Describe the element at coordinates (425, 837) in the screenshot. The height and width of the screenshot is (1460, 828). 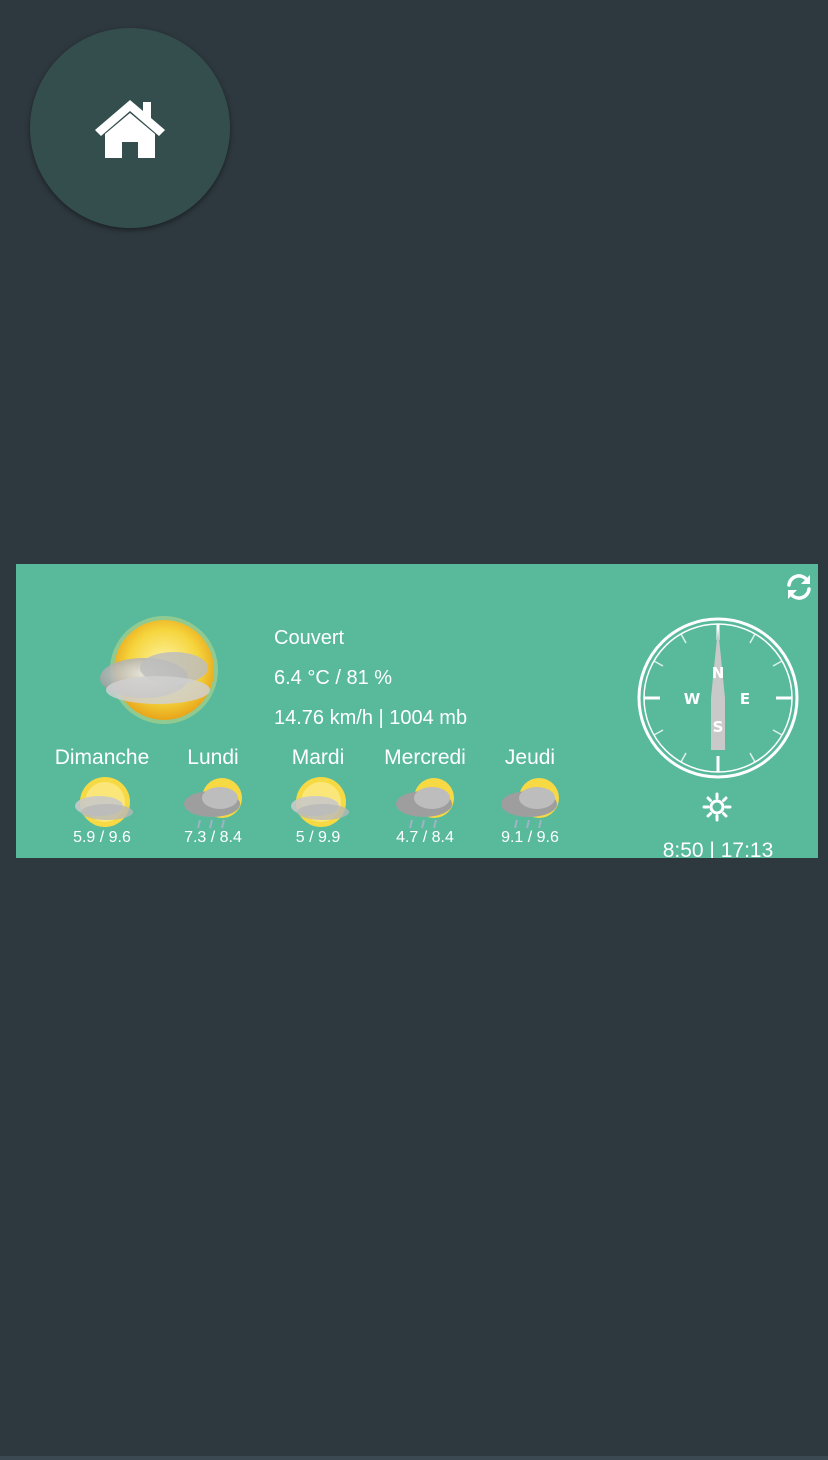
I see `forecast-temps: 4.7 / 8.4` at that location.